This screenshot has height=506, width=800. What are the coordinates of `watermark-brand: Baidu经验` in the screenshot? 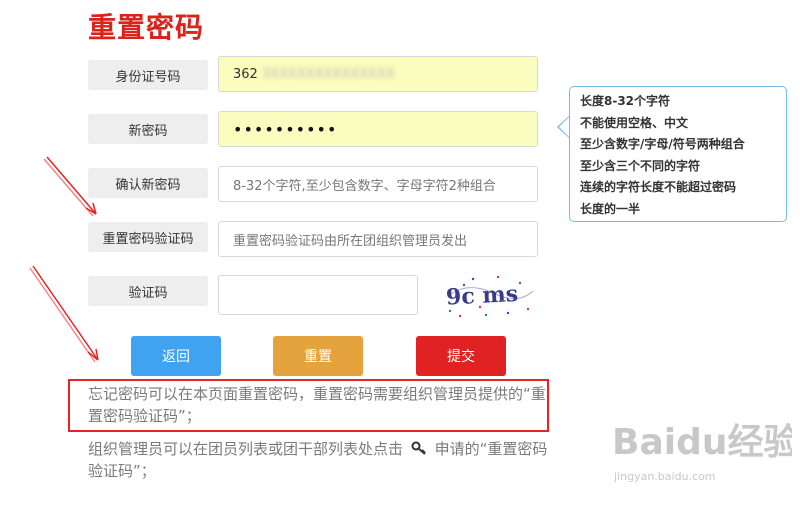 It's located at (702, 442).